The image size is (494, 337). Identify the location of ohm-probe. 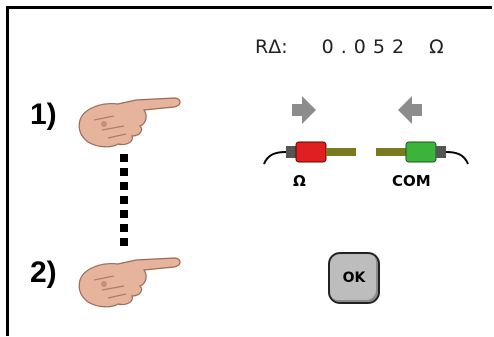
(309, 130).